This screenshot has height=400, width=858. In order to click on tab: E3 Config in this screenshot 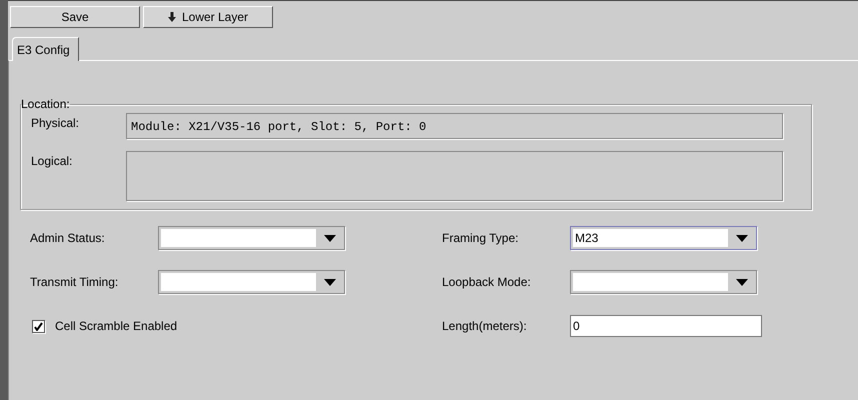, I will do `click(45, 49)`.